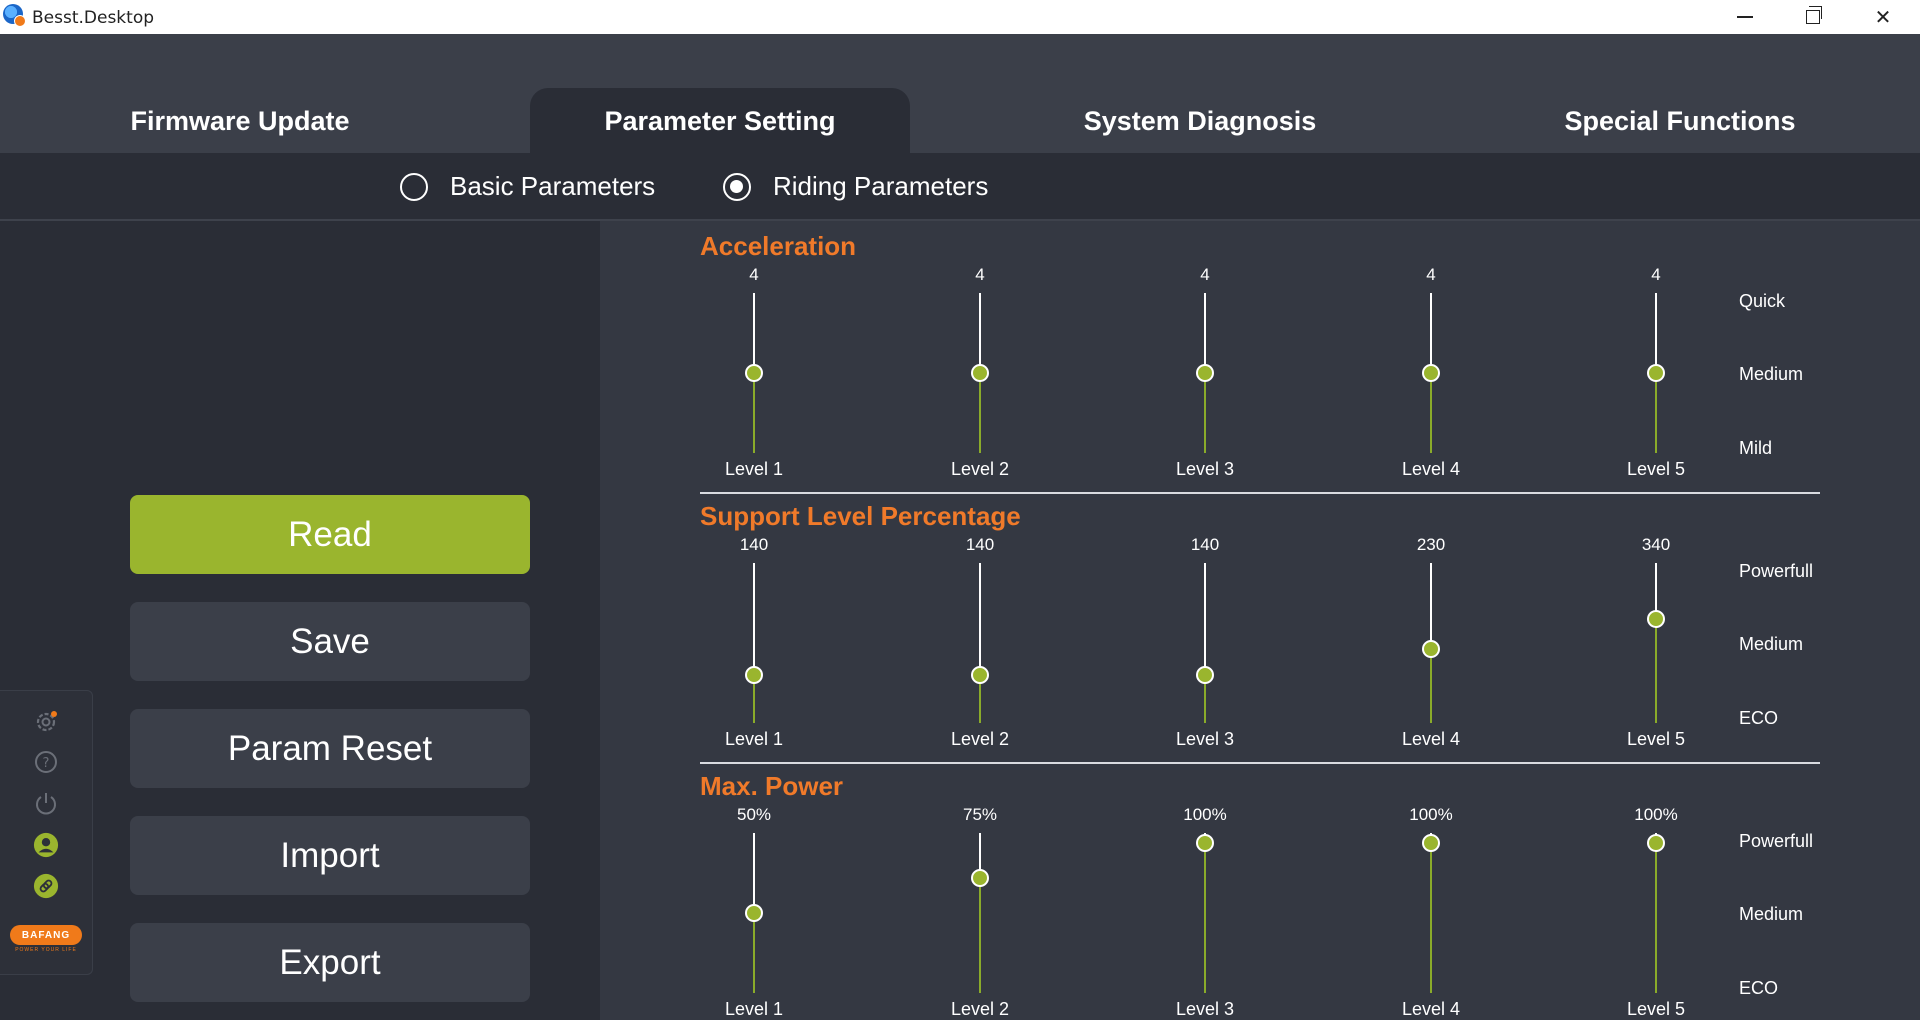  What do you see at coordinates (754, 739) in the screenshot?
I see `support-level-level-label: Level 1` at bounding box center [754, 739].